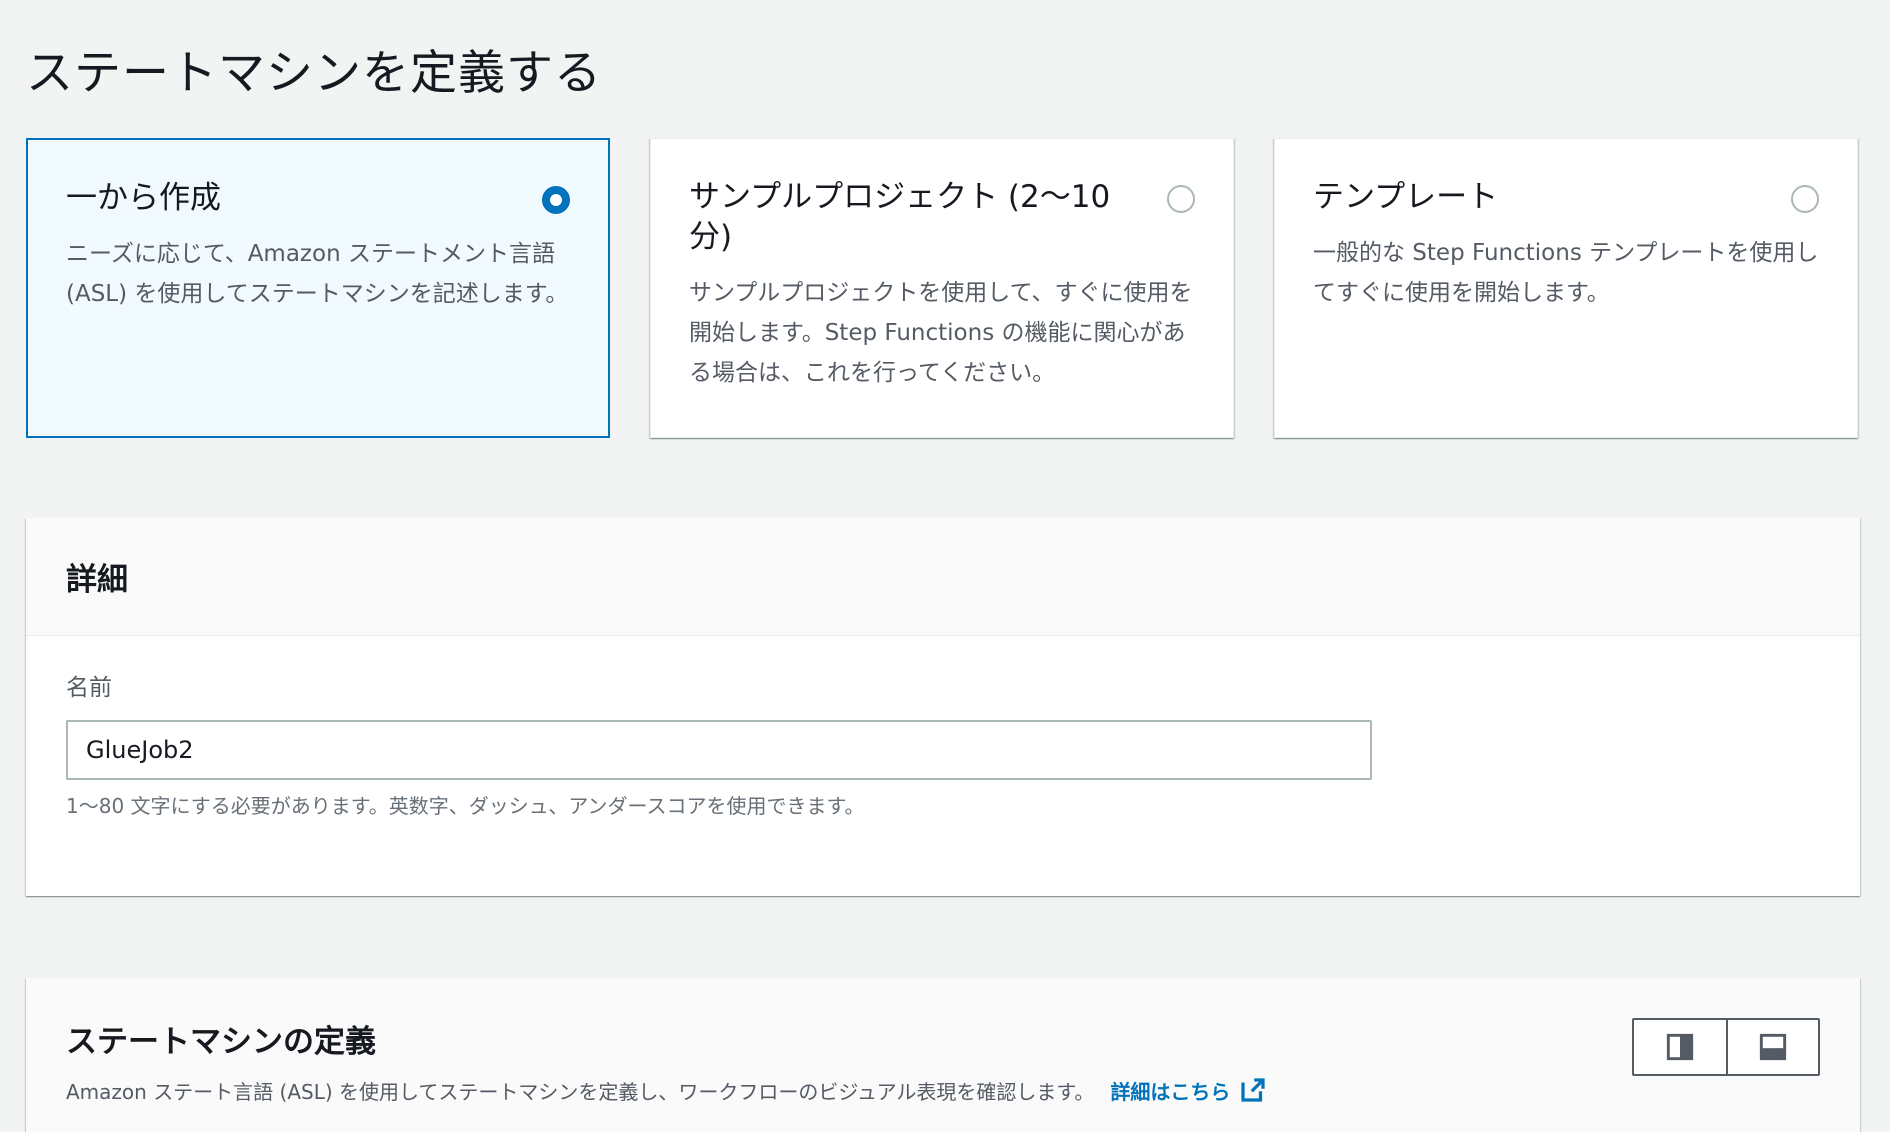 The width and height of the screenshot is (1890, 1132). I want to click on definition-heading: ステートマシンの定義, so click(221, 1042).